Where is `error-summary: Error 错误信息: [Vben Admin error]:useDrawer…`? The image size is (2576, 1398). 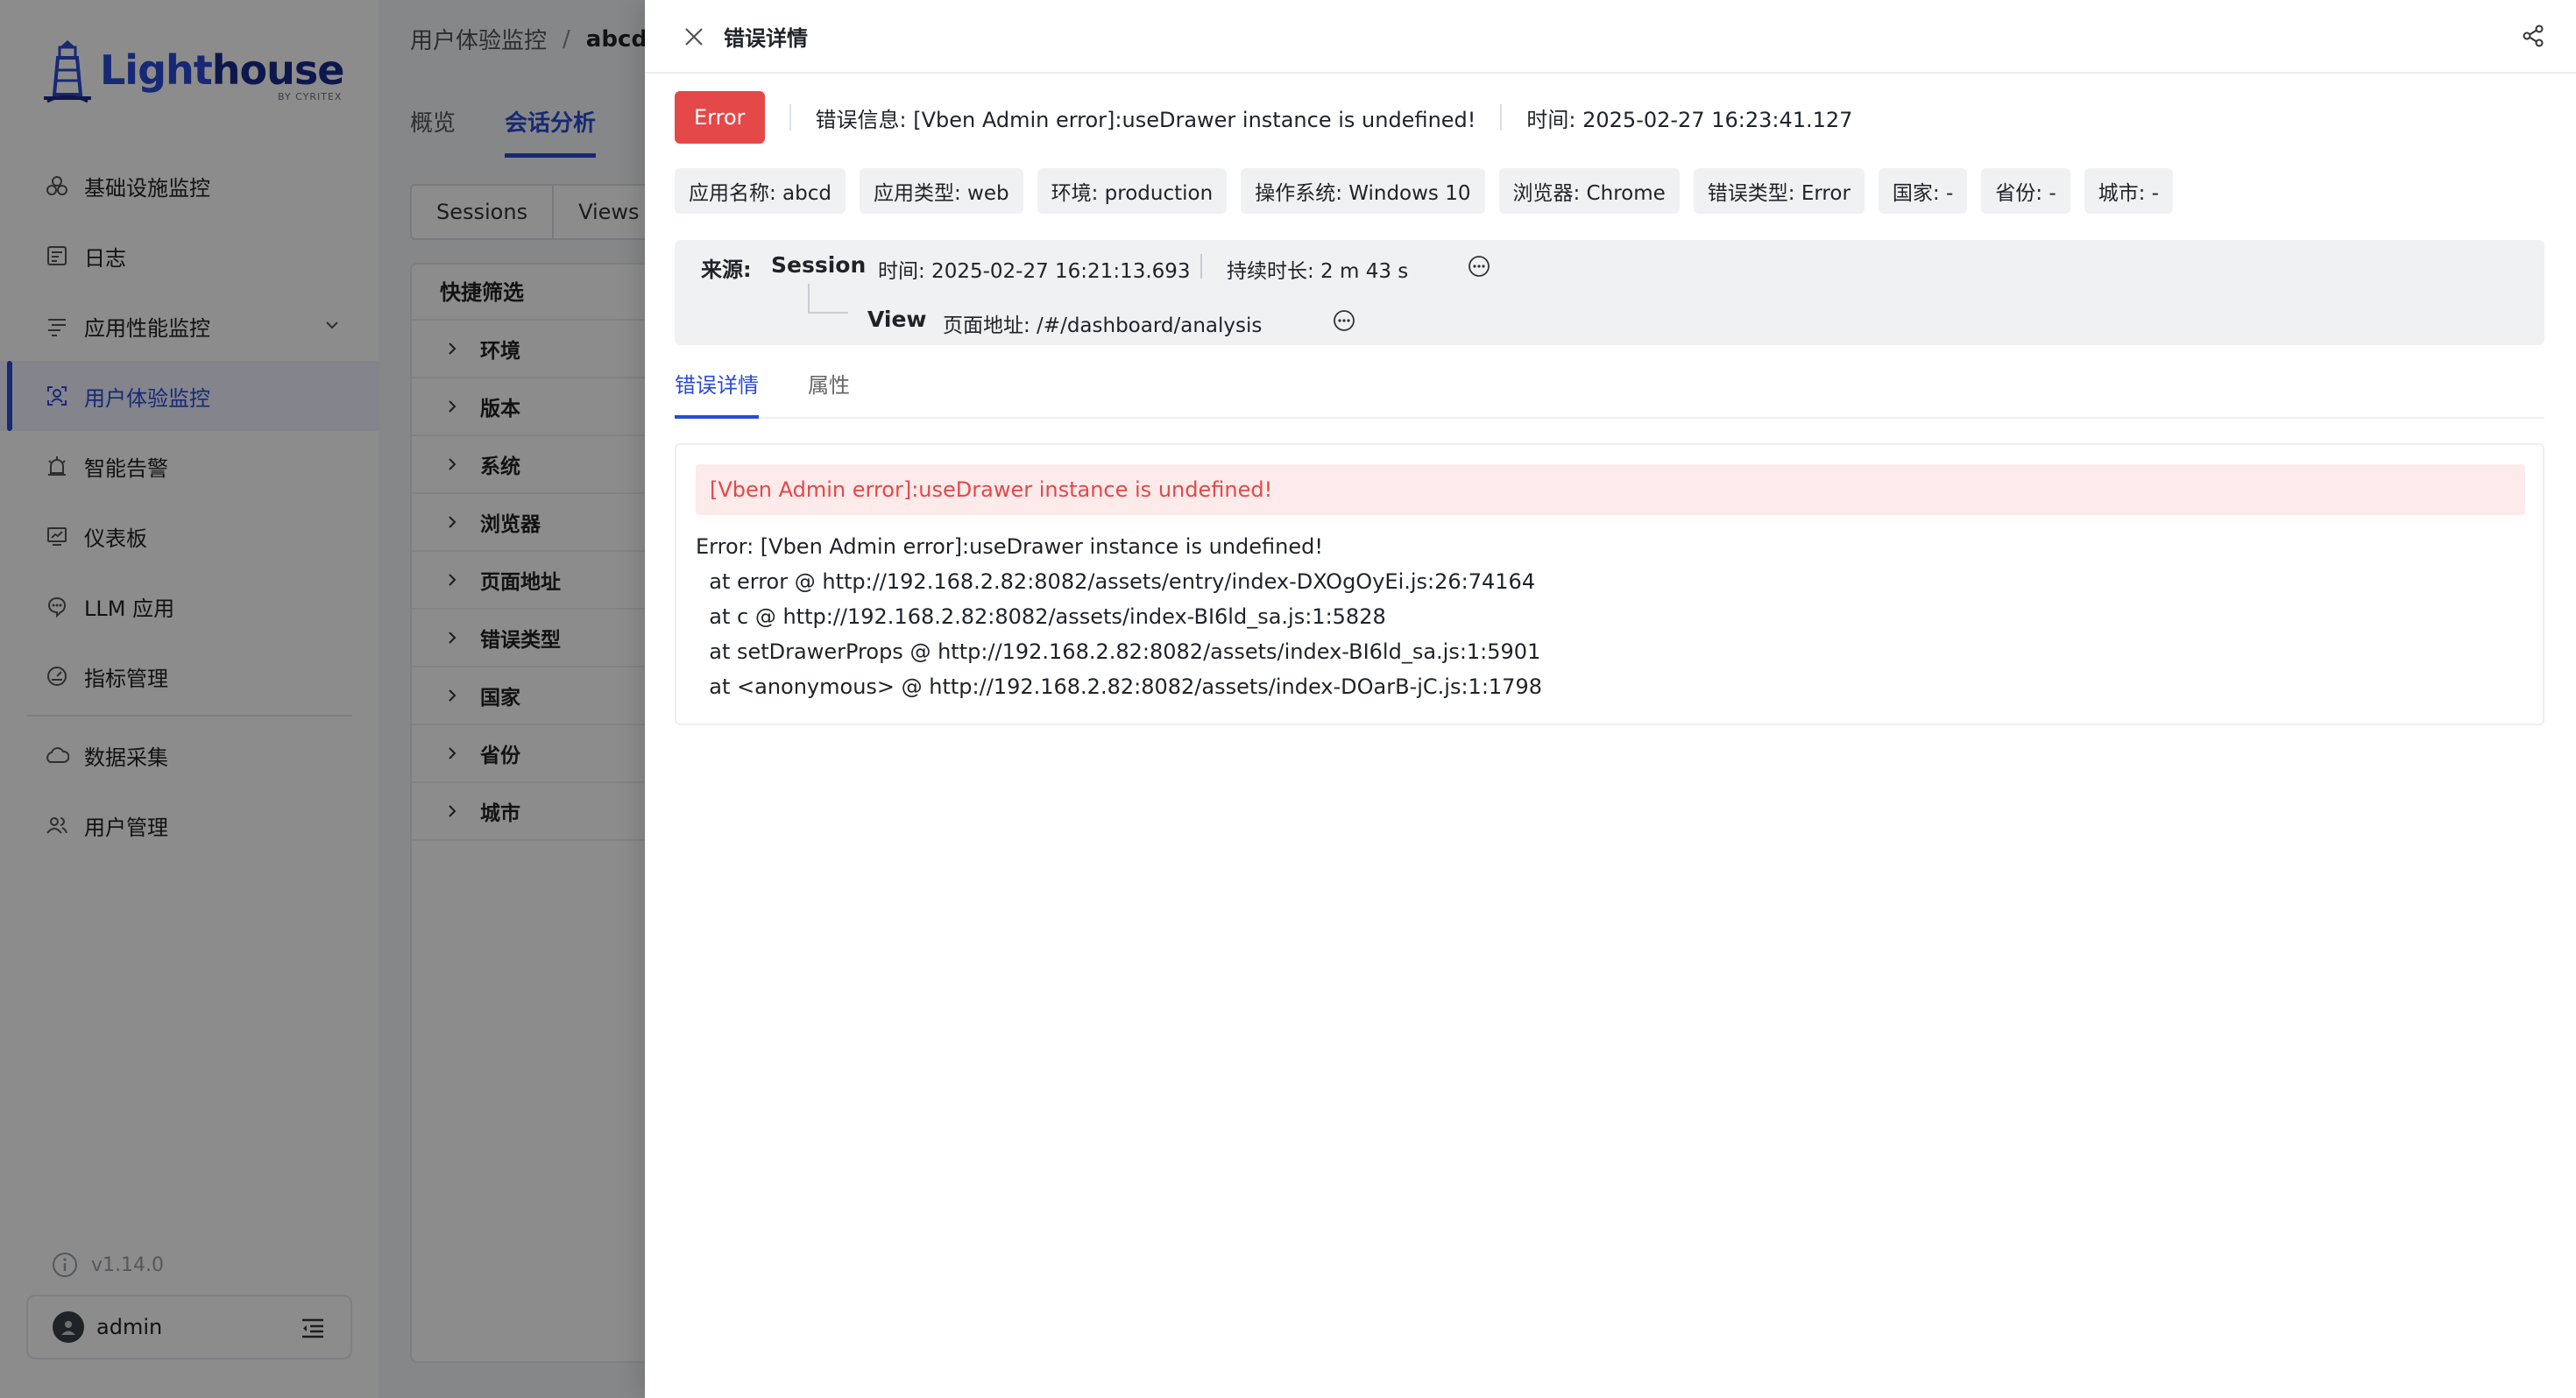 error-summary: Error 错误信息: [Vben Admin error]:useDrawer… is located at coordinates (1263, 117).